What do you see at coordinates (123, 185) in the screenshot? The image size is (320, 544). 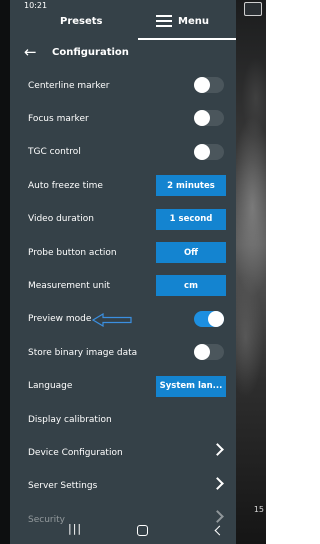 I see `setting-row-auto-freeze-time: Auto freeze time 2 minutes` at bounding box center [123, 185].